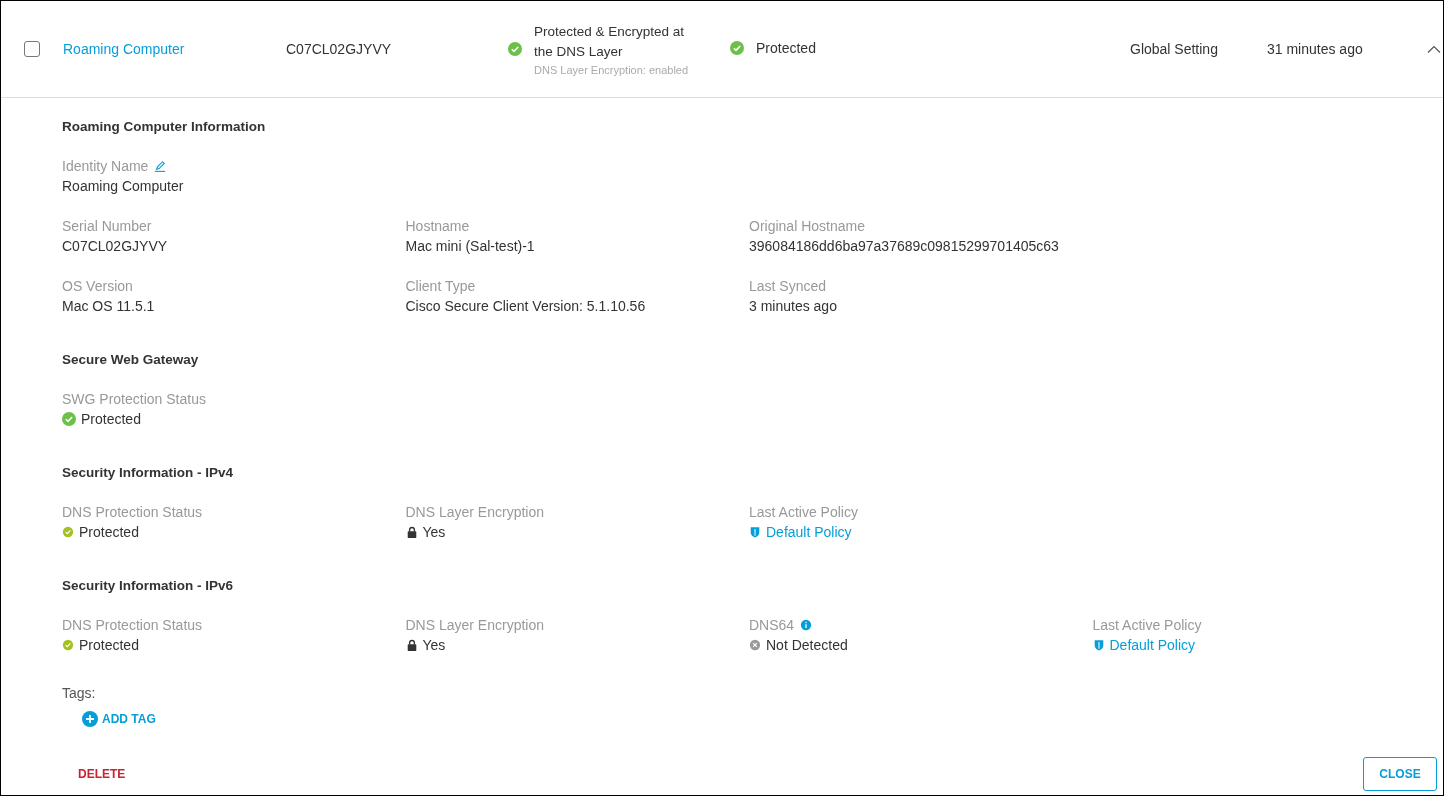  Describe the element at coordinates (610, 42) in the screenshot. I see `encryption-status: Protected & Encrypted at the DNS Layer` at that location.